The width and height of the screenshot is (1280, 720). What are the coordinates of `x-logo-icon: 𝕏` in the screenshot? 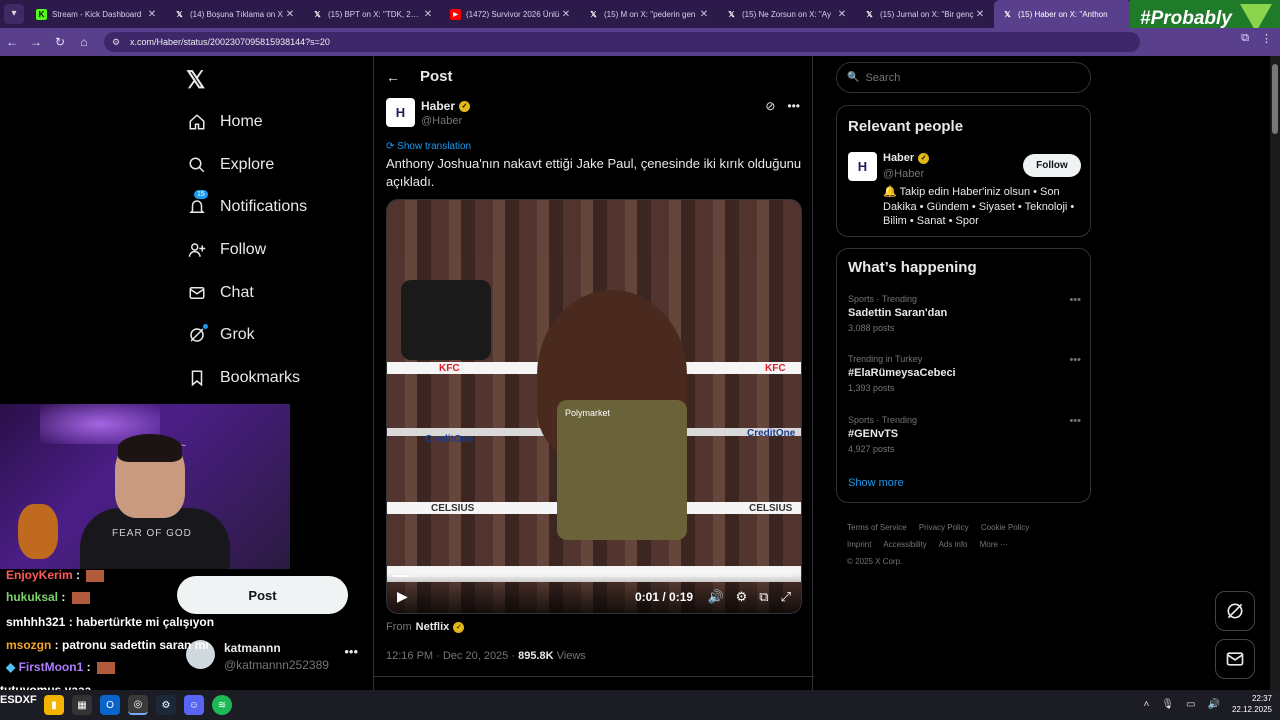 It's located at (195, 80).